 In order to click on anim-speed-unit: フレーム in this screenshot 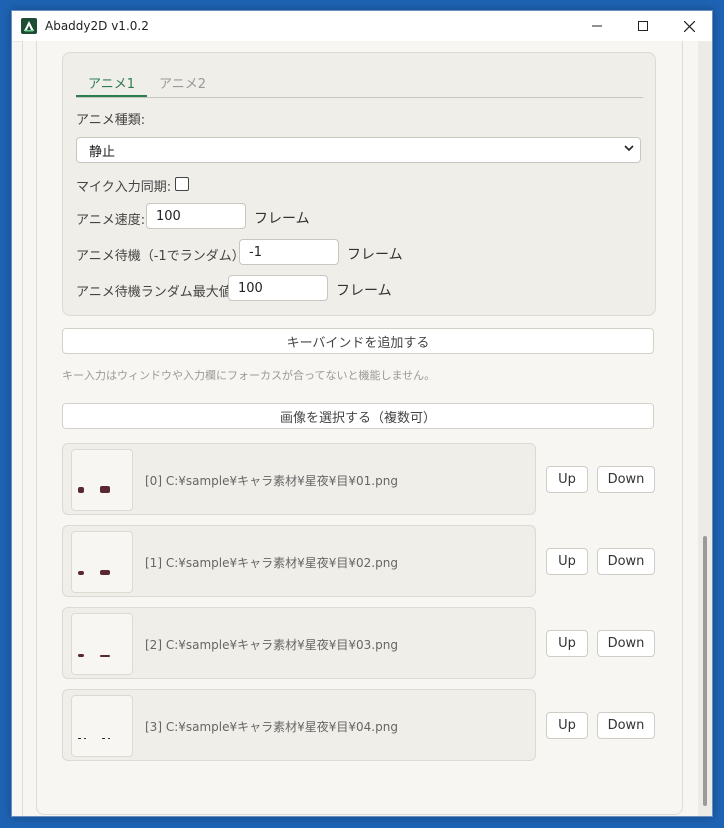, I will do `click(282, 219)`.